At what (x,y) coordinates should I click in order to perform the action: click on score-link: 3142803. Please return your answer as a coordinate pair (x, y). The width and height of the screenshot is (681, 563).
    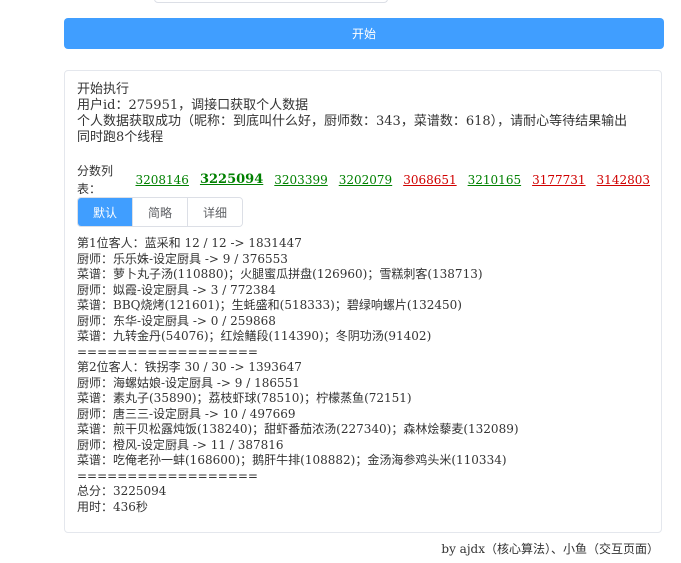
    Looking at the image, I should click on (623, 180).